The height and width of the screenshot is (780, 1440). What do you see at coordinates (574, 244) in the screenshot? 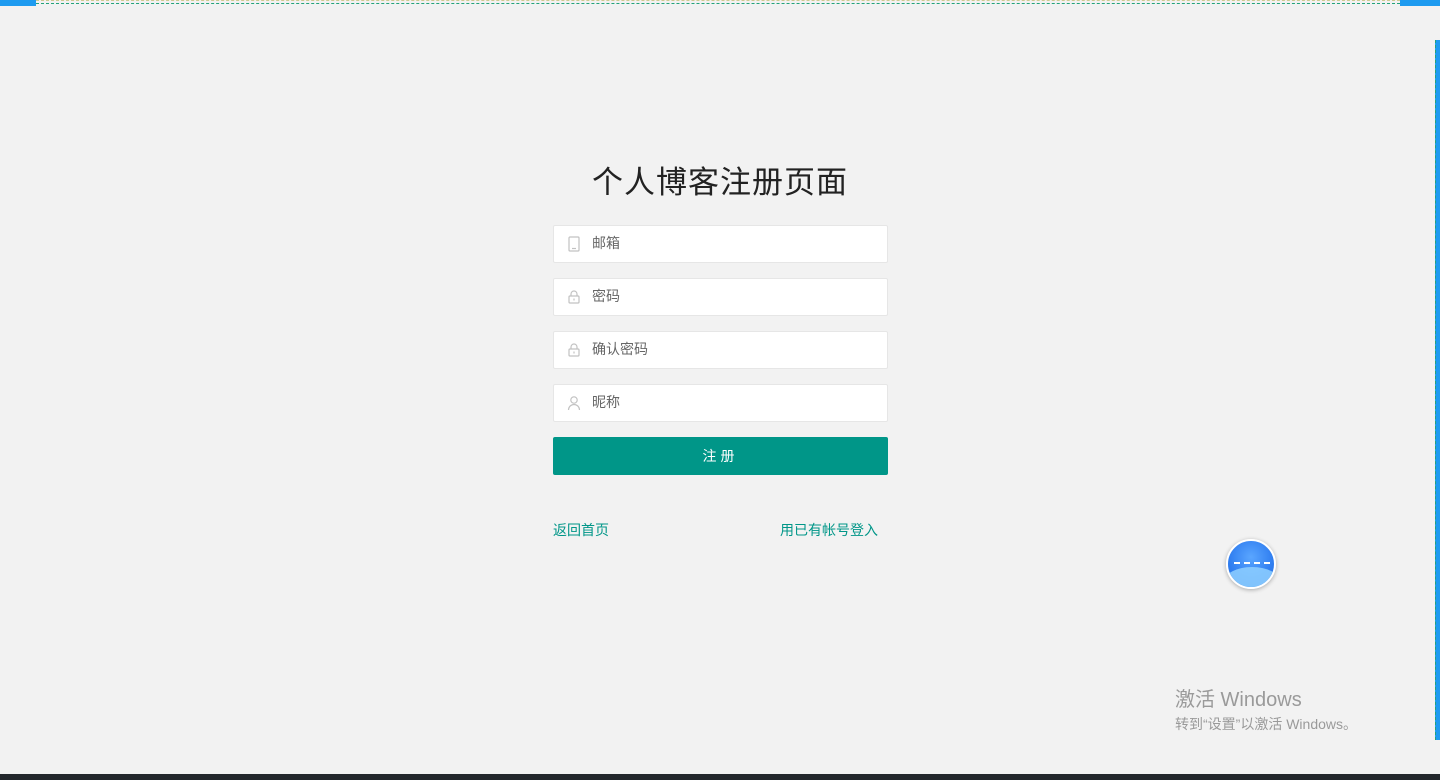
I see `cellphone-icon` at bounding box center [574, 244].